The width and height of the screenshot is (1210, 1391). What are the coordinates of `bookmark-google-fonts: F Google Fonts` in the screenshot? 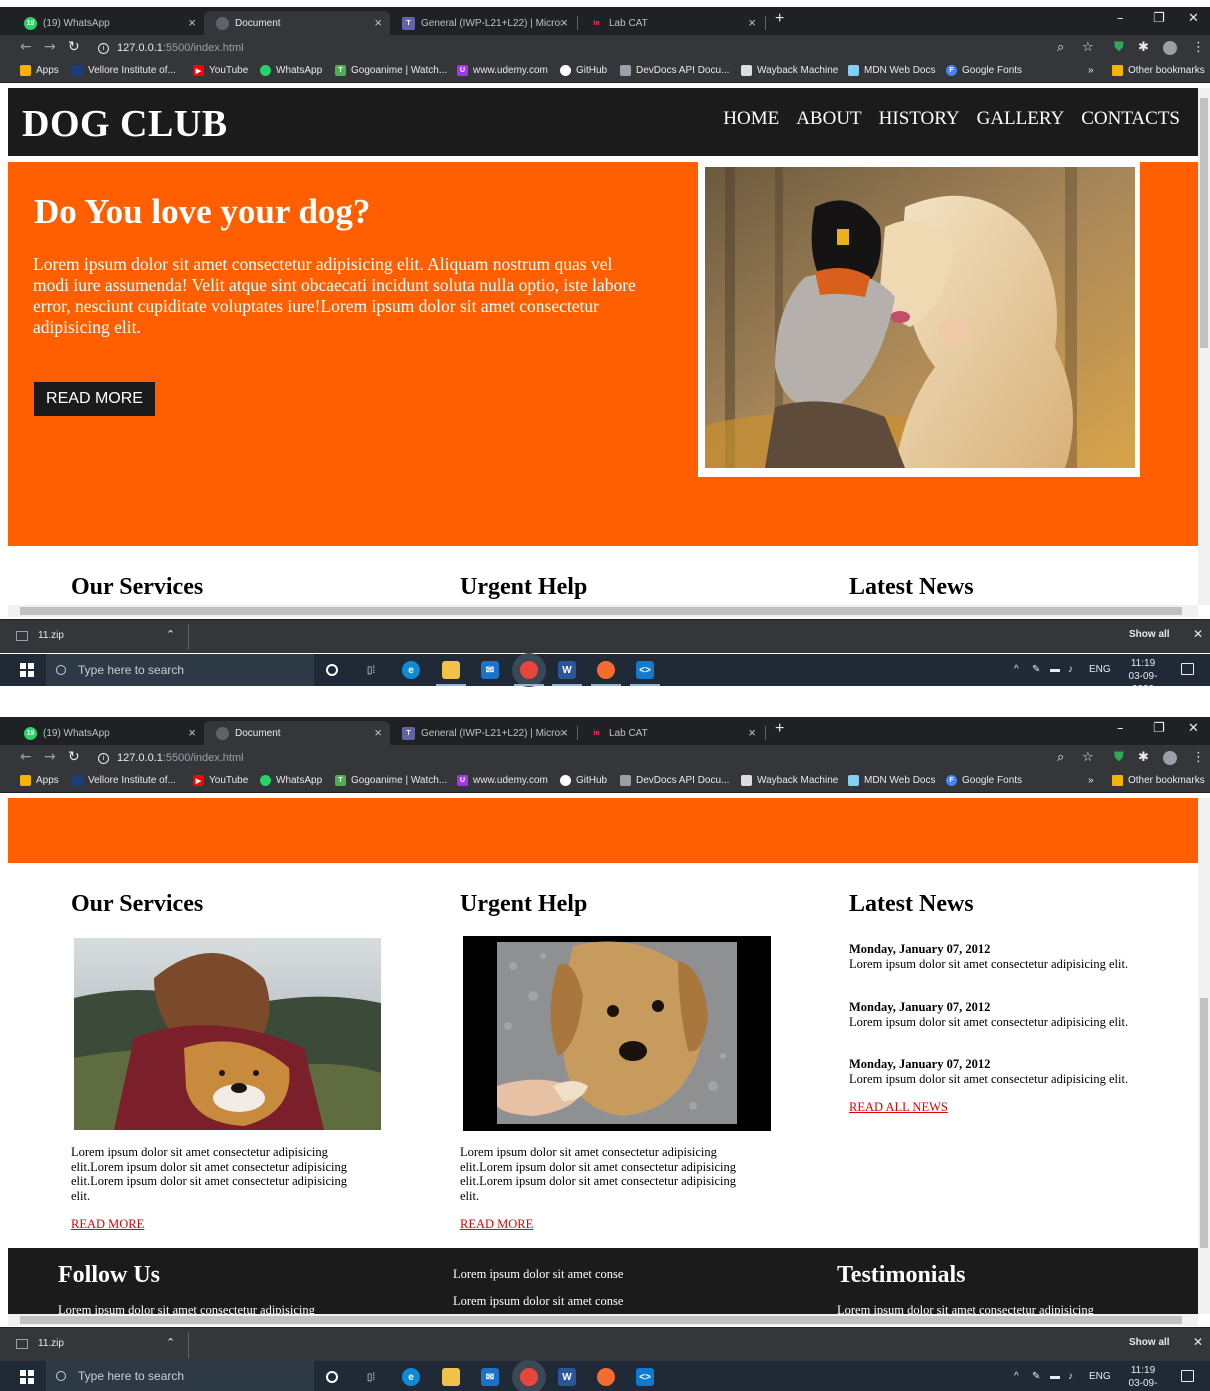 It's located at (984, 780).